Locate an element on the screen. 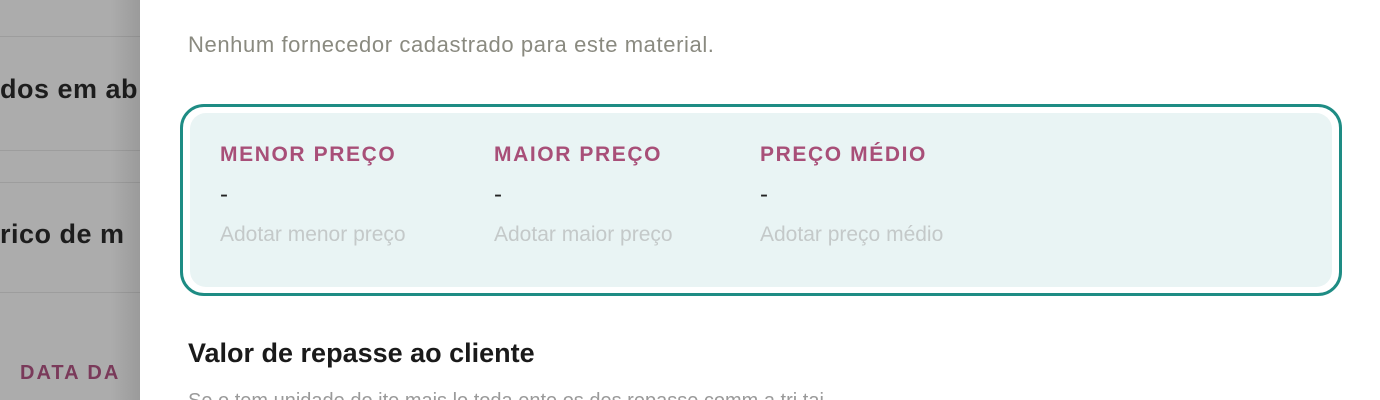 The image size is (1380, 400). background-column-header: DATA DA is located at coordinates (70, 373).